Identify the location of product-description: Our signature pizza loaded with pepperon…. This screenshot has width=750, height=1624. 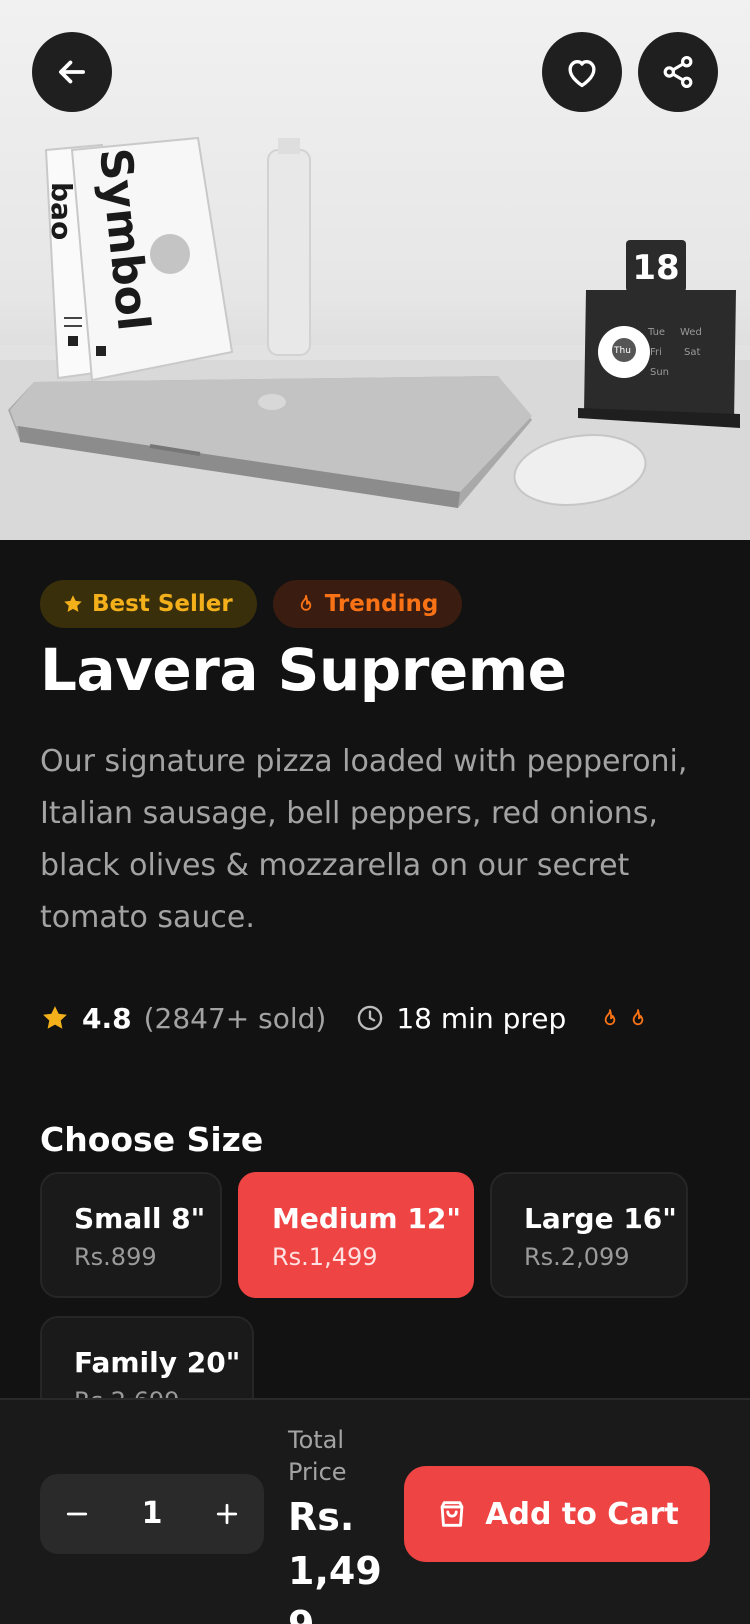
(364, 839).